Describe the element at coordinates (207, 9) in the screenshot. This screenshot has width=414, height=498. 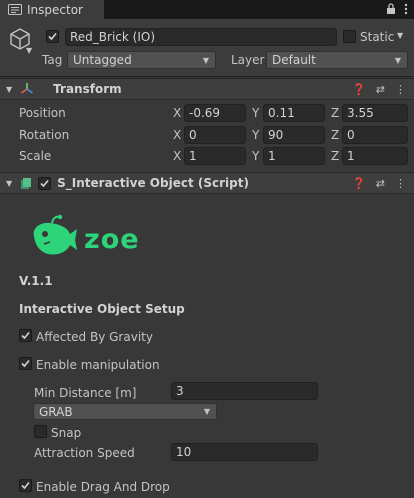
I see `tab-bar: Inspector` at that location.